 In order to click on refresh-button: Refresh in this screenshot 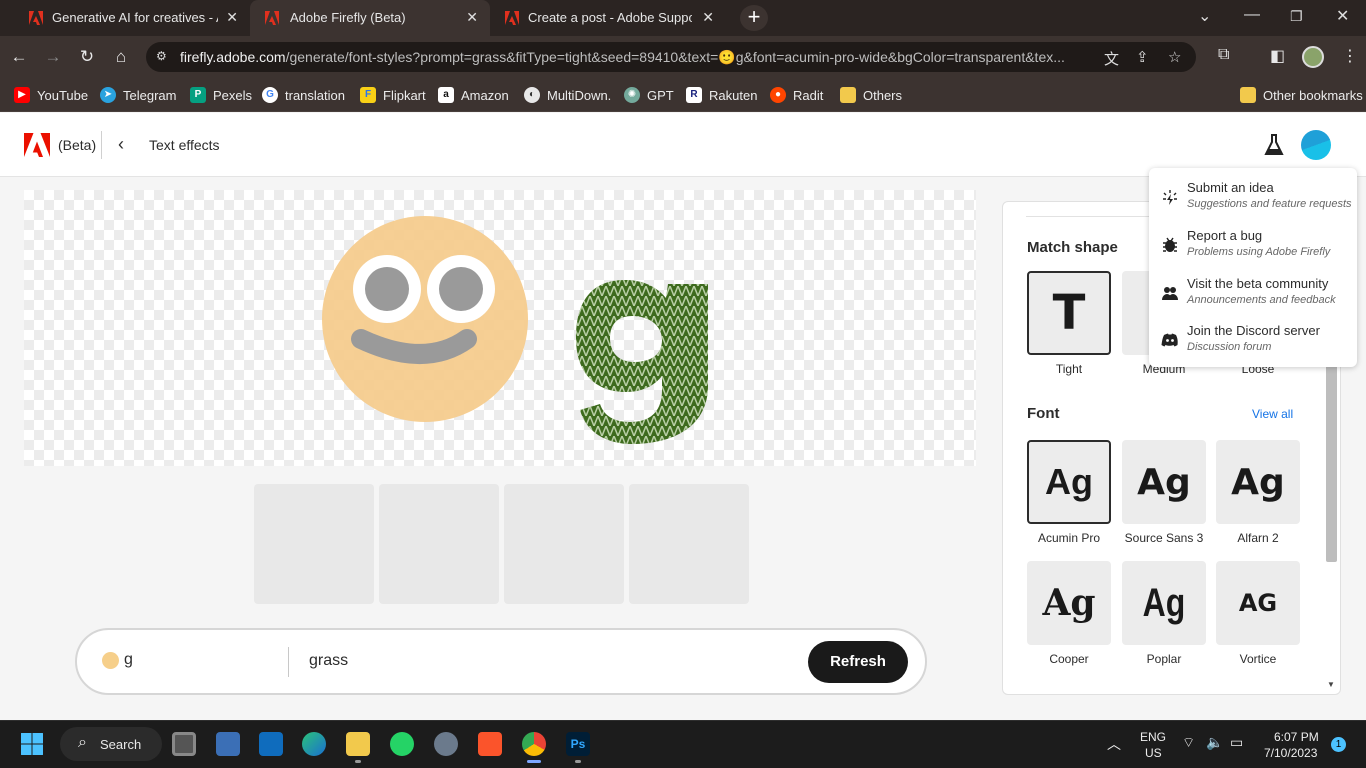, I will do `click(858, 662)`.